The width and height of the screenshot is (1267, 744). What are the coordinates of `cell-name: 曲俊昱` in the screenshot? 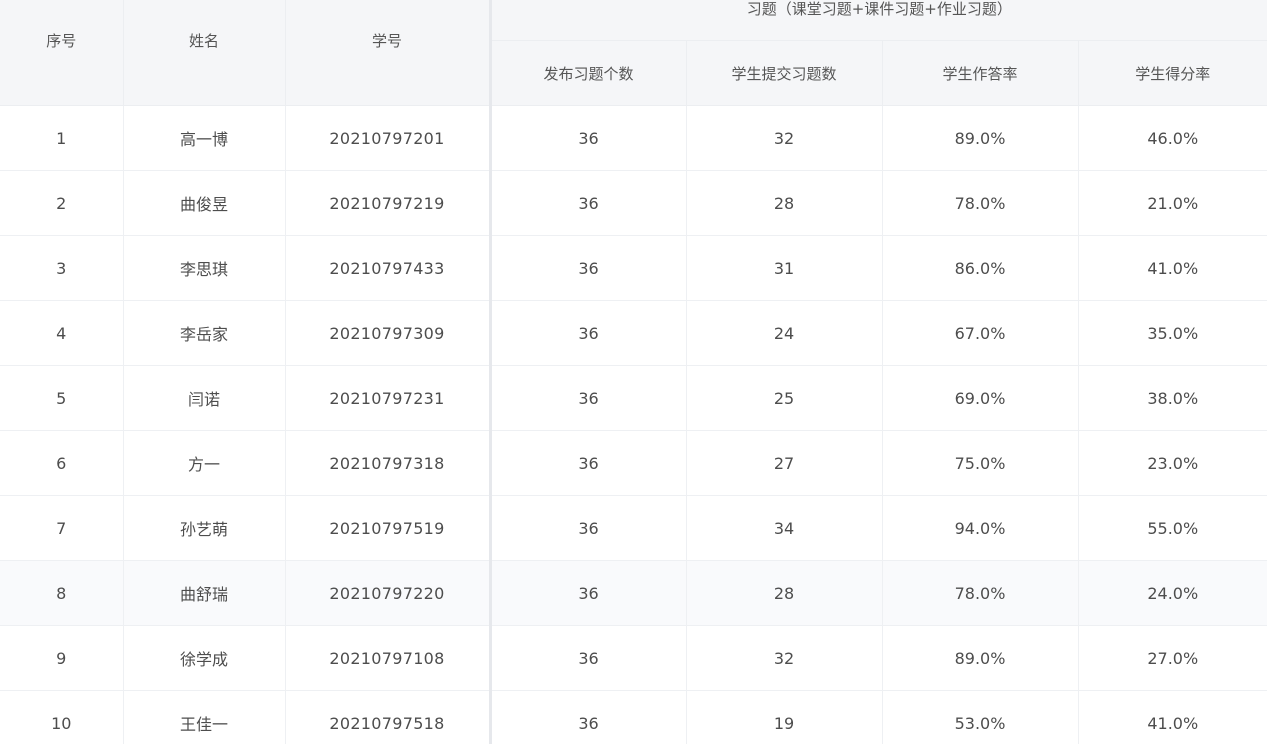 It's located at (204, 203).